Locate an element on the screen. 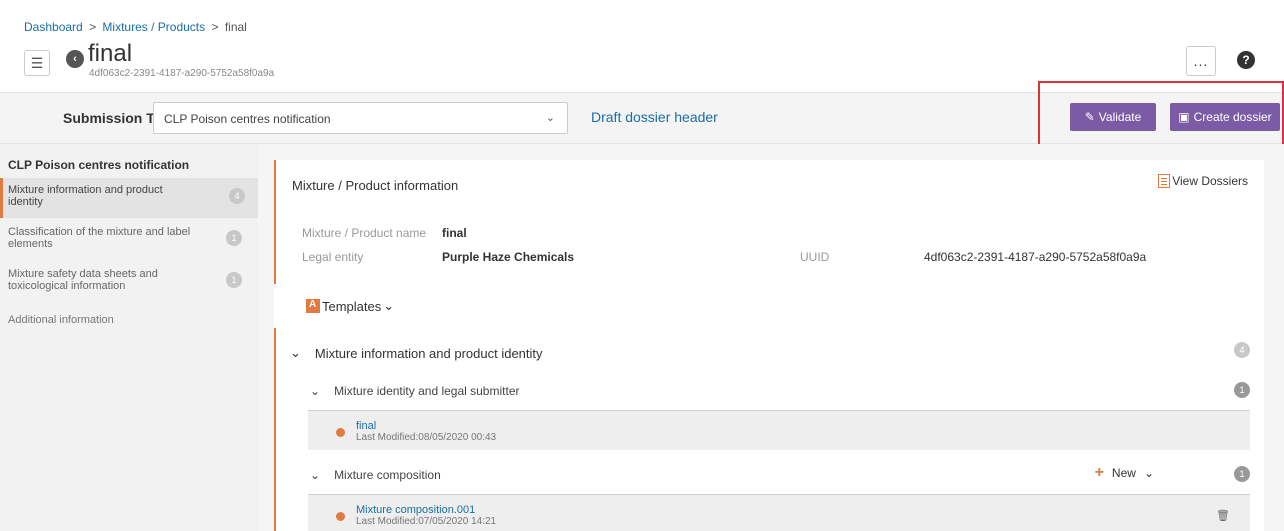  product-name-value: final is located at coordinates (454, 233).